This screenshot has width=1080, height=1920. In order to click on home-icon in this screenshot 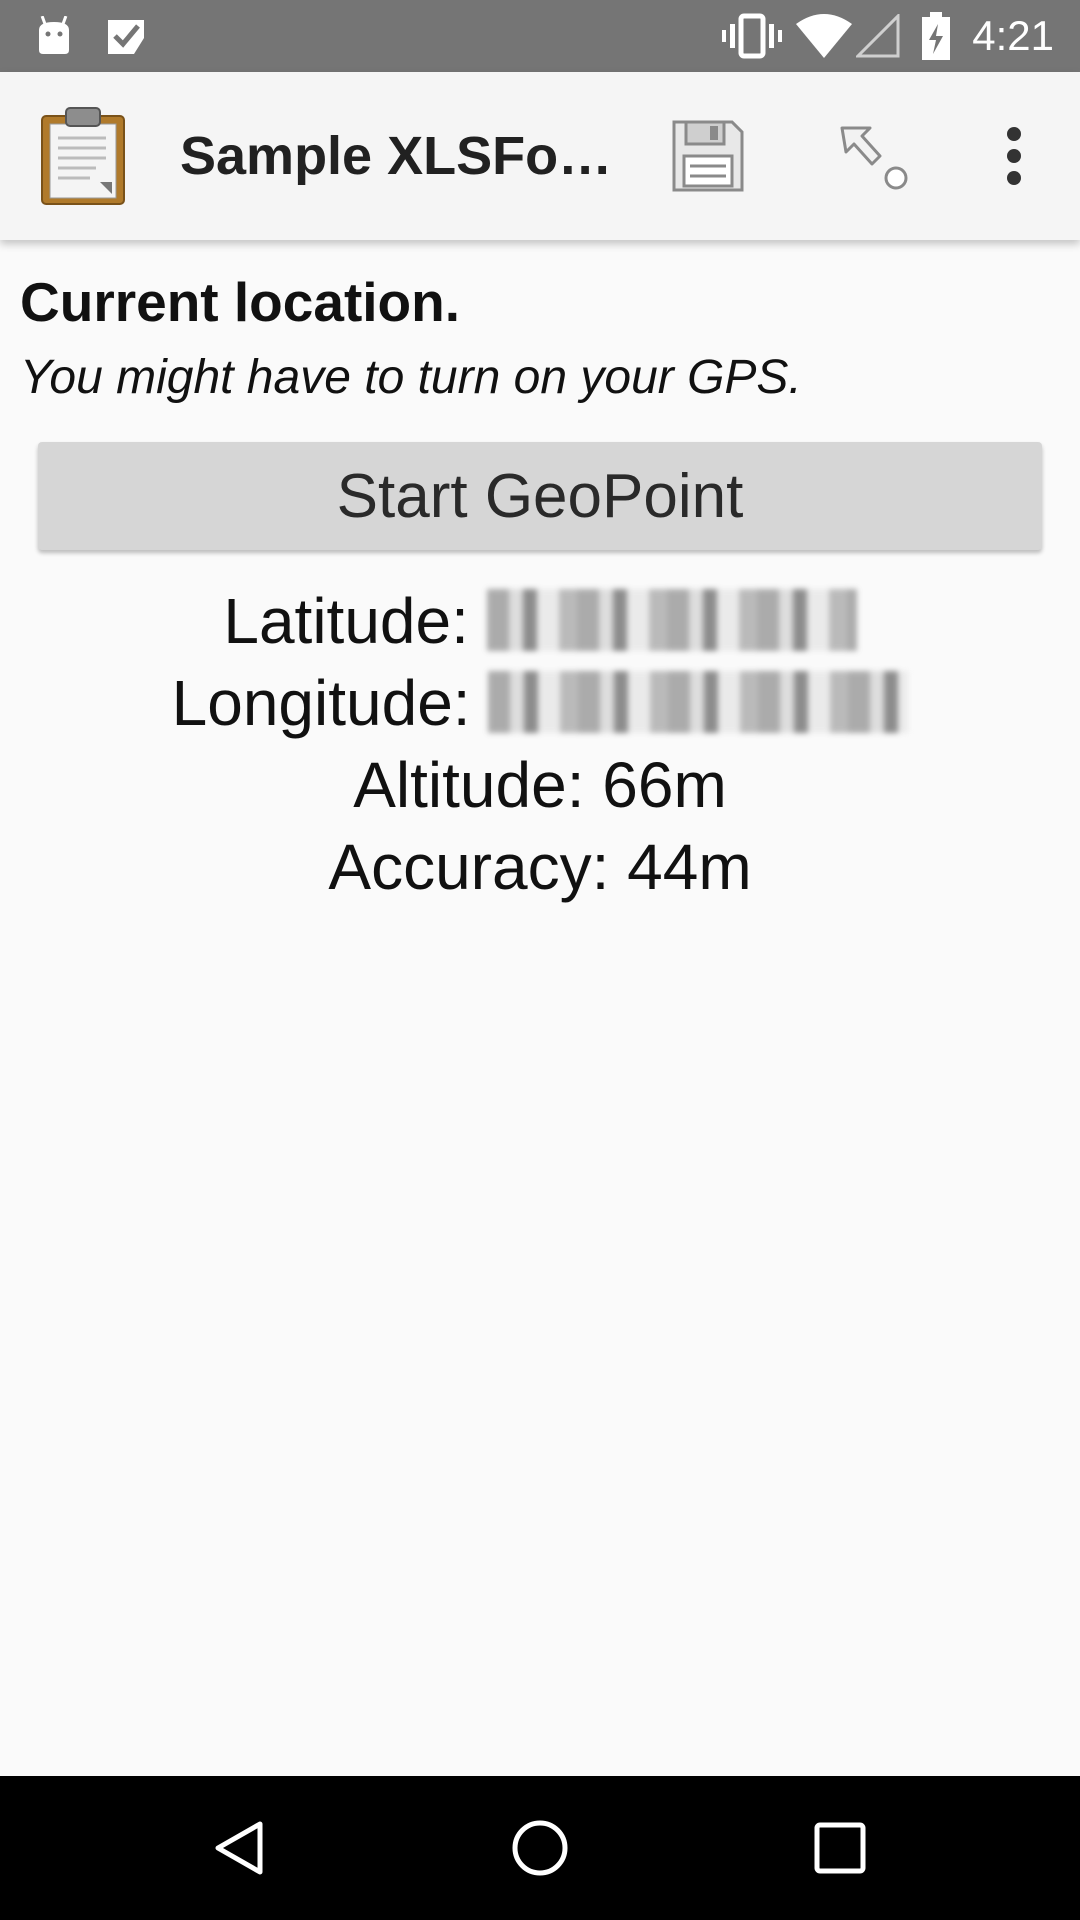, I will do `click(540, 1848)`.